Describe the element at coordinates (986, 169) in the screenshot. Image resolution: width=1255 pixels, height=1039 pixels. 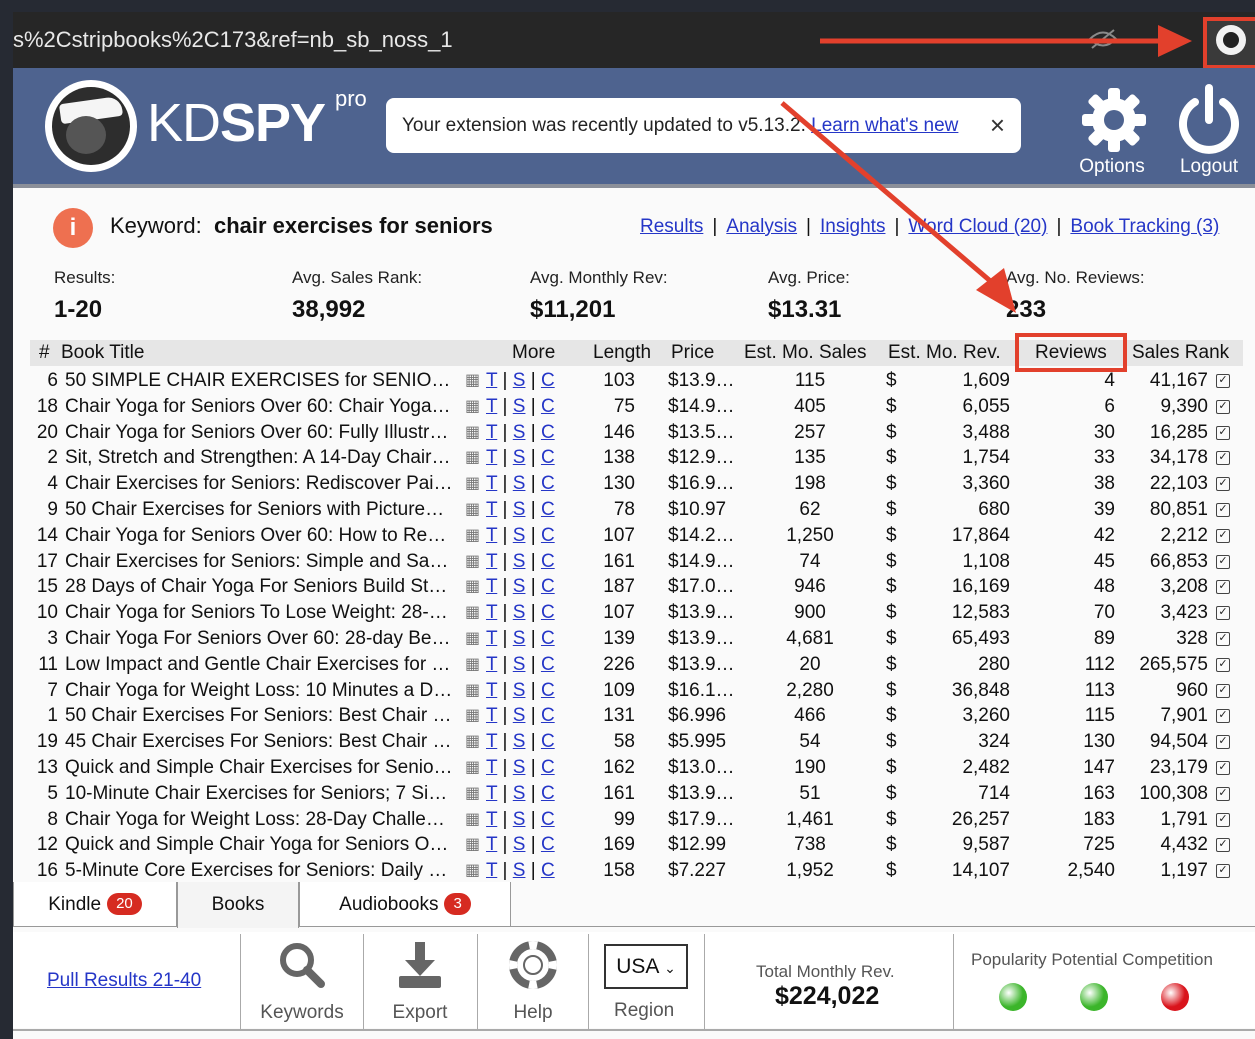
I see `annotation-arrows` at that location.